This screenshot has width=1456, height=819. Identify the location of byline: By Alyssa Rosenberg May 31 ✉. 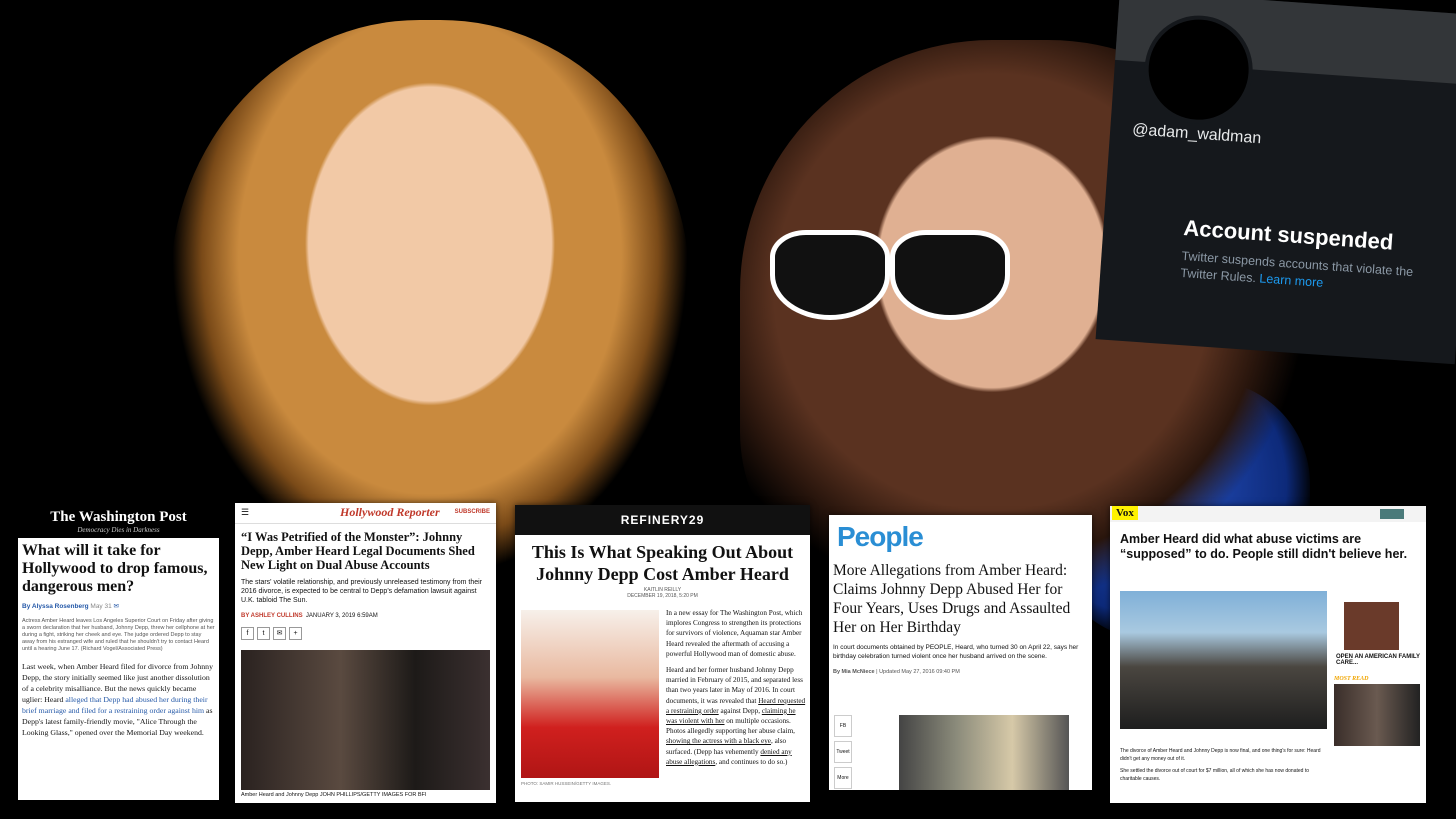
(118, 606).